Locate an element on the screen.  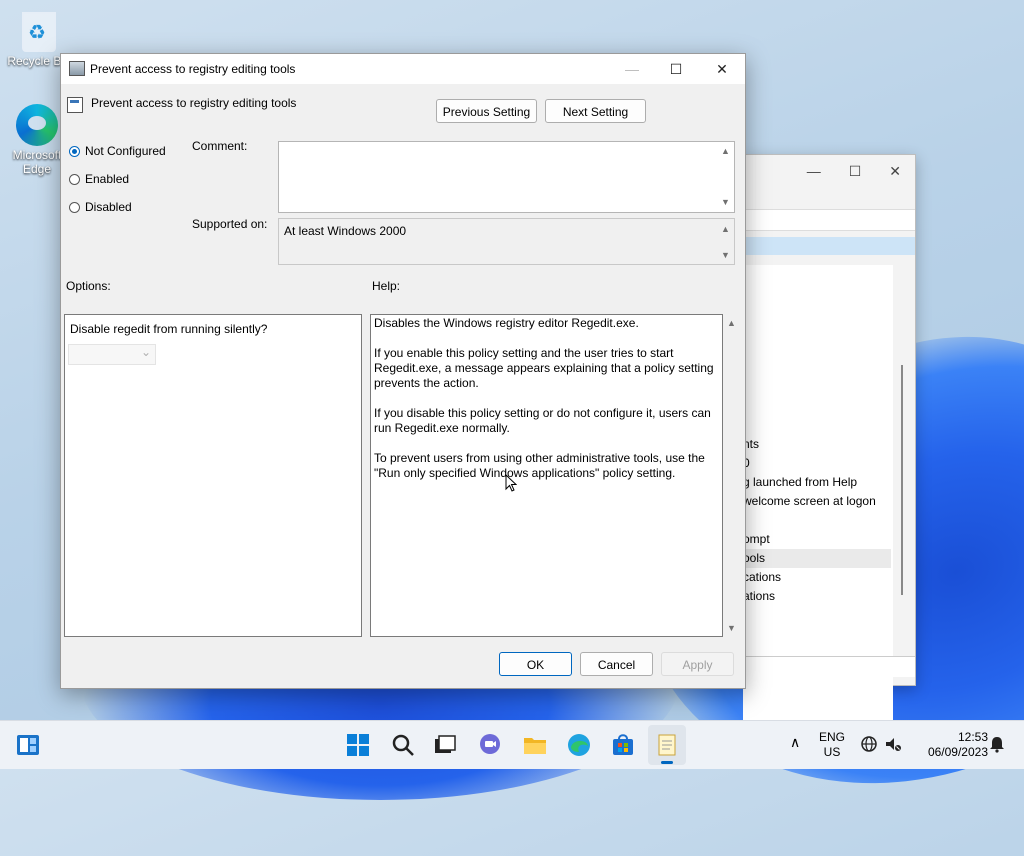
clock: 12:53 06/09/2023 is located at coordinates (950, 745).